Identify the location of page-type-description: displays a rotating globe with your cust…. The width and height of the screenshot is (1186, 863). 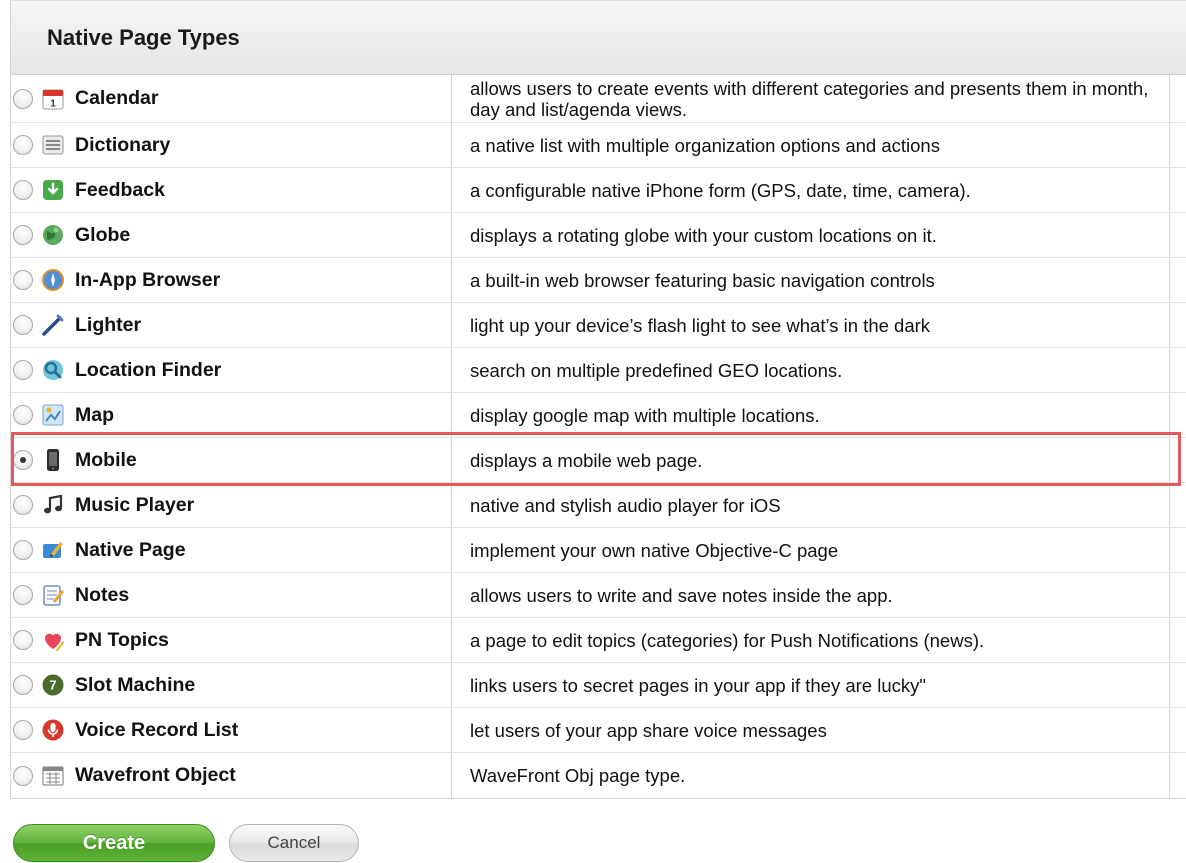
(811, 235).